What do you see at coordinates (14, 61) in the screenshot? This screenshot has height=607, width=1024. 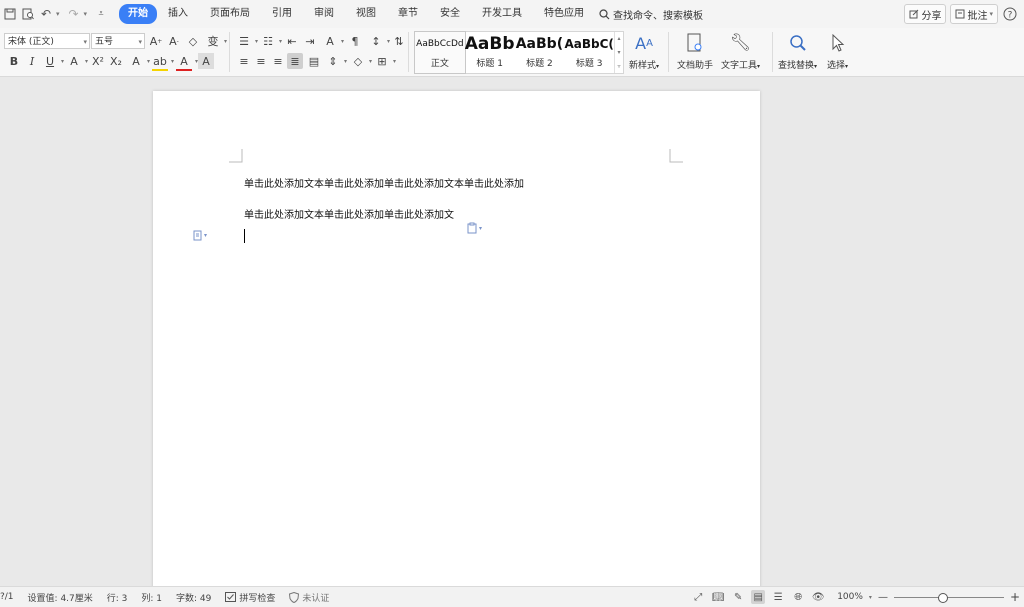 I see `bold-icon: B` at bounding box center [14, 61].